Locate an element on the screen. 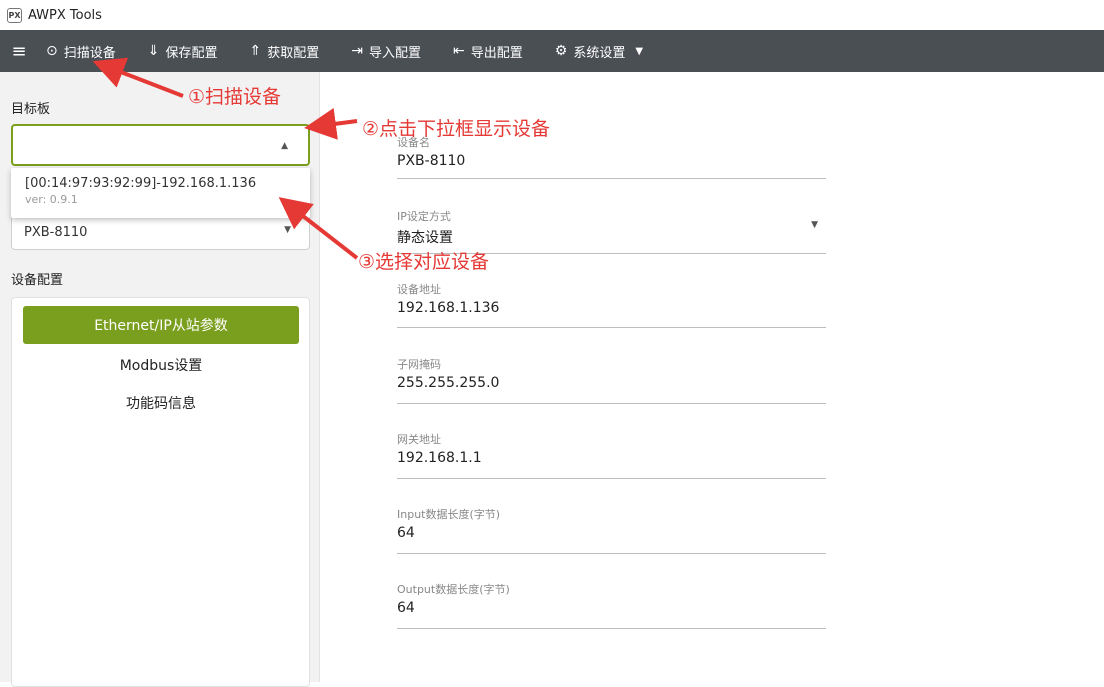  device-option-address: [00:14:97:93:92:99]-192.168.1.136 is located at coordinates (141, 183).